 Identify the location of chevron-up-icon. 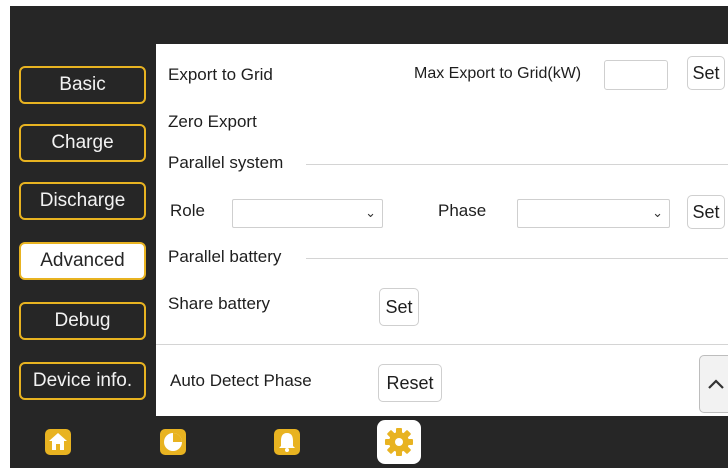
(716, 384).